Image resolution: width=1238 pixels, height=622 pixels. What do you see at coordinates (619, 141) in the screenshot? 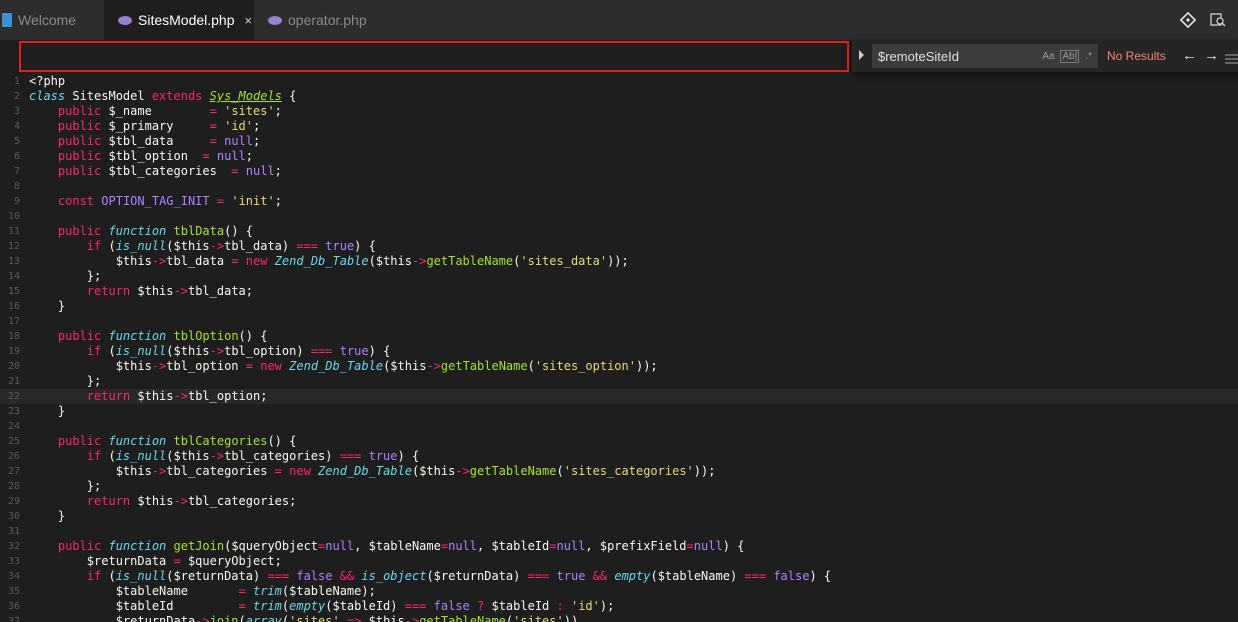
I see `code-line: 5 public $tbl_data = null;` at bounding box center [619, 141].